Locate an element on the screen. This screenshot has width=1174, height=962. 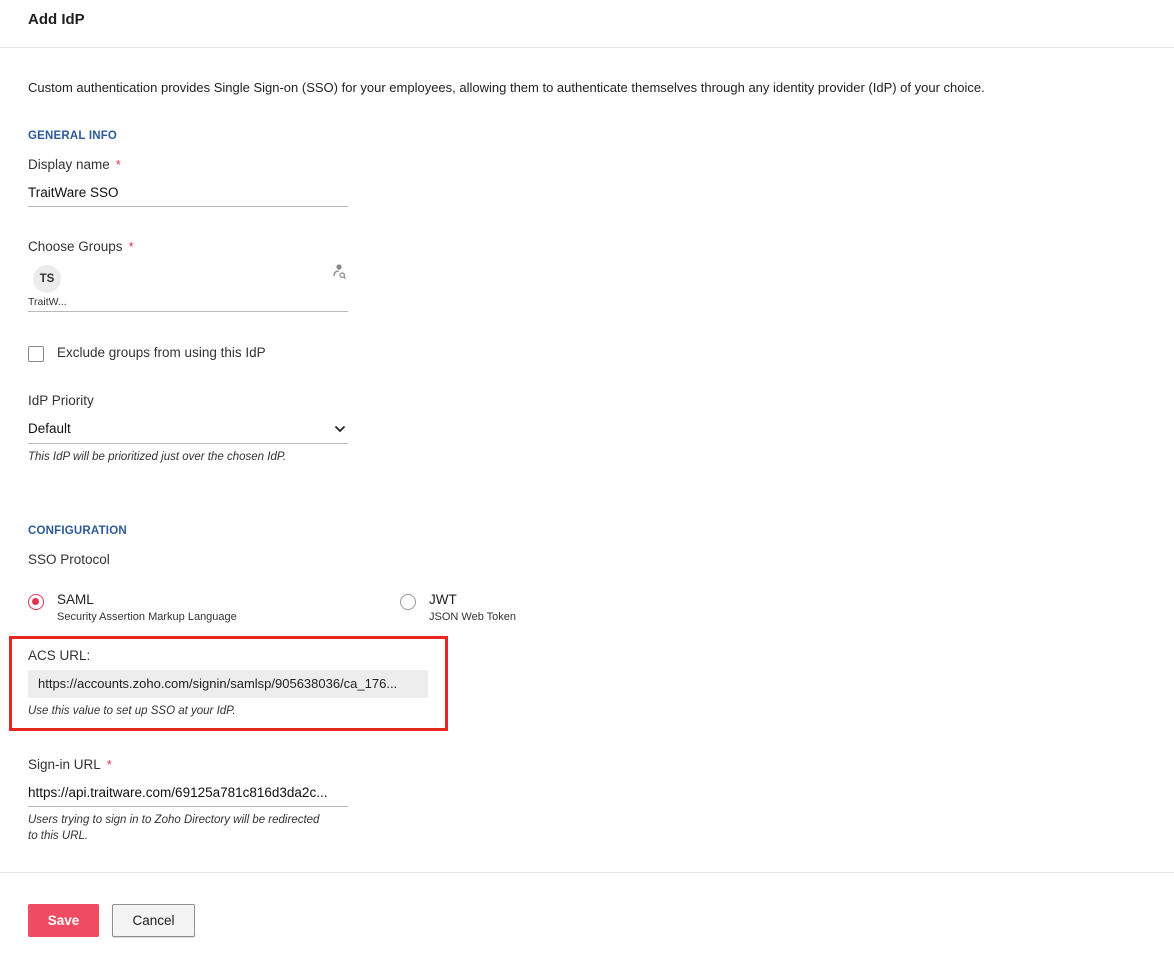
jwt-radio is located at coordinates (408, 602).